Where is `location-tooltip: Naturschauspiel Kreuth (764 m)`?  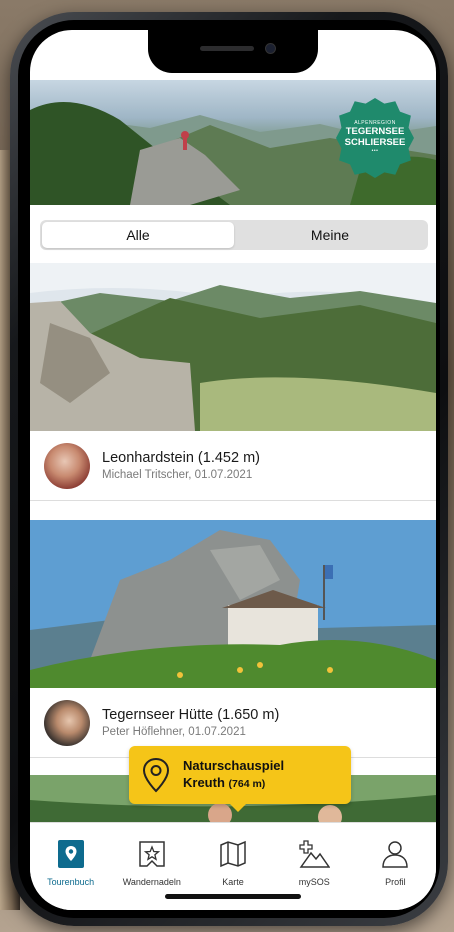 location-tooltip: Naturschauspiel Kreuth (764 m) is located at coordinates (240, 779).